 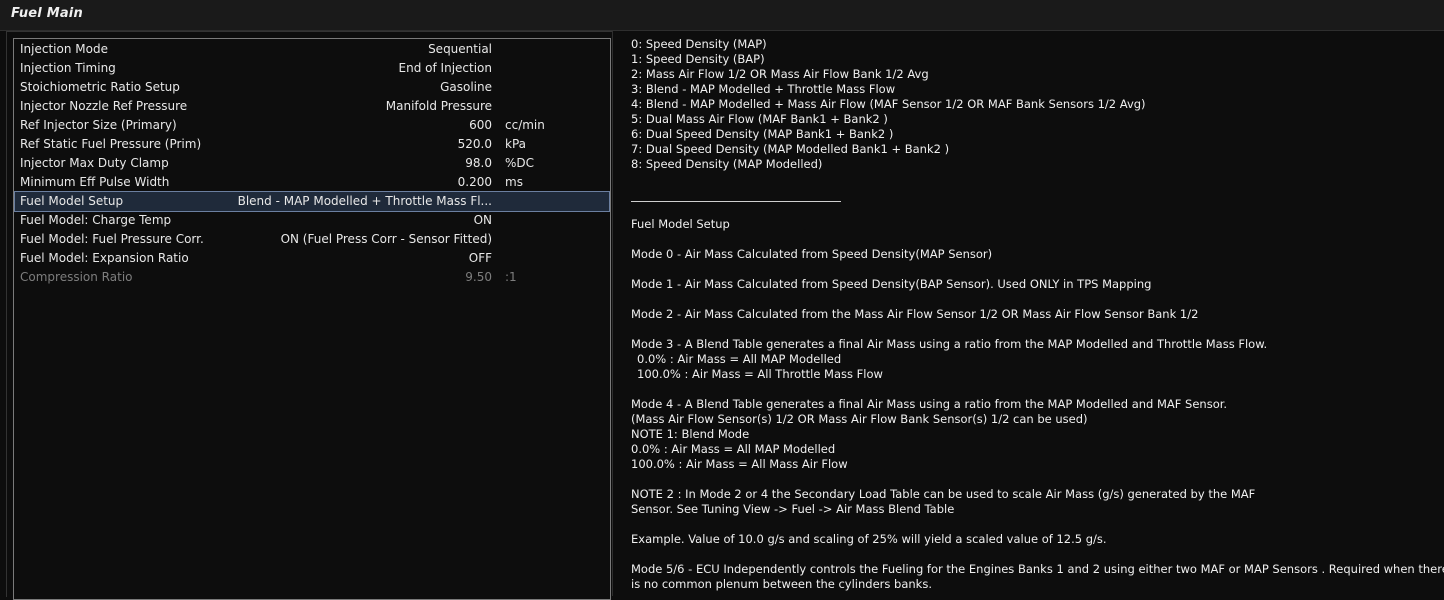 What do you see at coordinates (514, 182) in the screenshot?
I see `setting-unit: ms` at bounding box center [514, 182].